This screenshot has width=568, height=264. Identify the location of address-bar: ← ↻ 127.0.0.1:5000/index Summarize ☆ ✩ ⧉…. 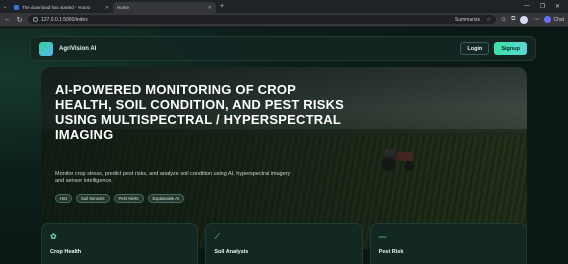
(284, 20).